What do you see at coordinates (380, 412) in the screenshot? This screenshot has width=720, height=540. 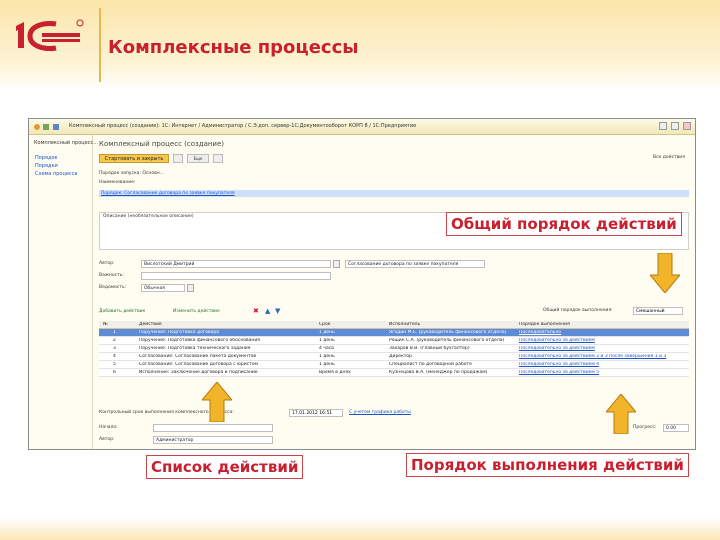 I see `deadline-link: С учетом графика работы` at bounding box center [380, 412].